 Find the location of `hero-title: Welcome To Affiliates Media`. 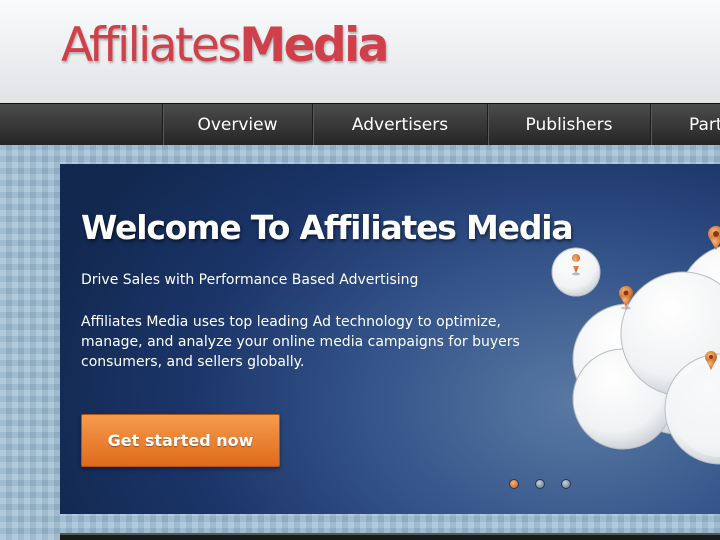

hero-title: Welcome To Affiliates Media is located at coordinates (327, 227).